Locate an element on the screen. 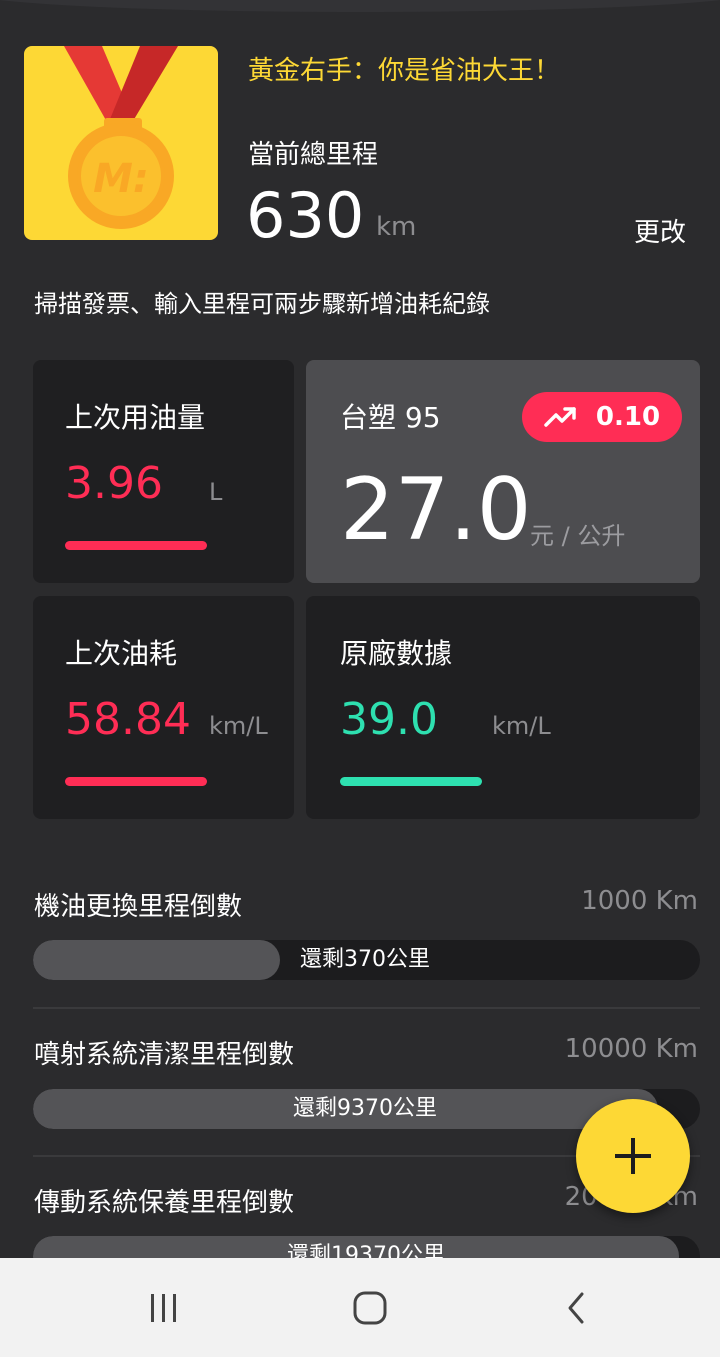  plus-icon is located at coordinates (633, 1156).